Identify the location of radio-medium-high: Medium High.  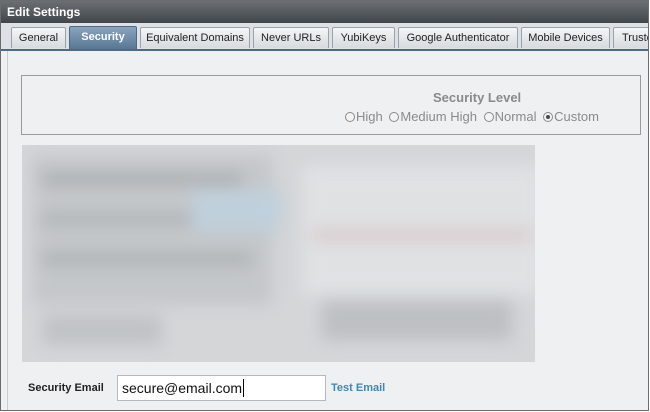
(433, 116).